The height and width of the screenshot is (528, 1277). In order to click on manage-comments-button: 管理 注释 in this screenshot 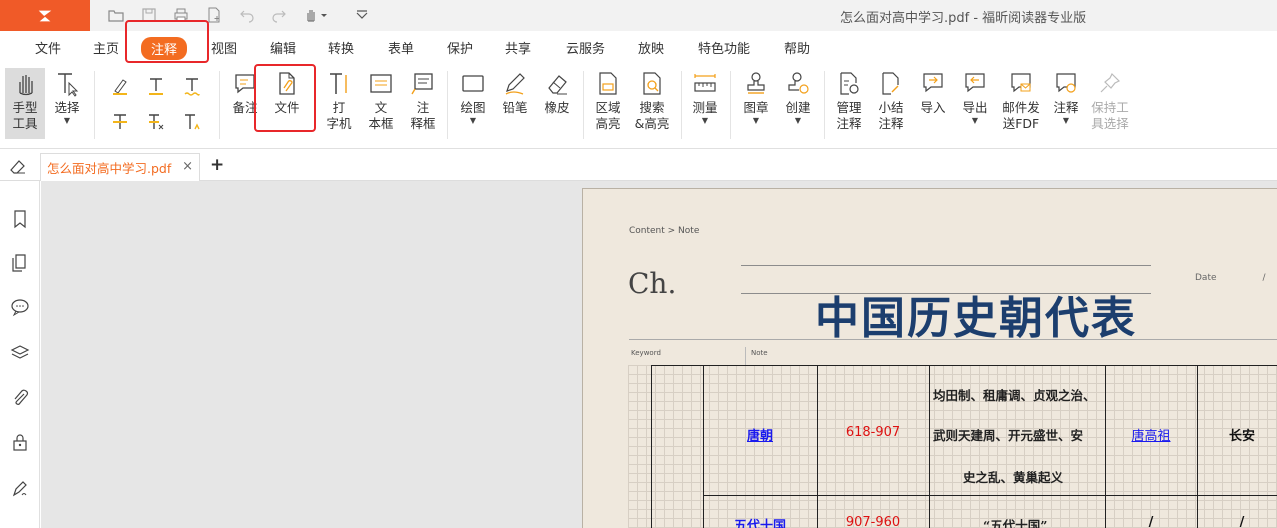, I will do `click(849, 101)`.